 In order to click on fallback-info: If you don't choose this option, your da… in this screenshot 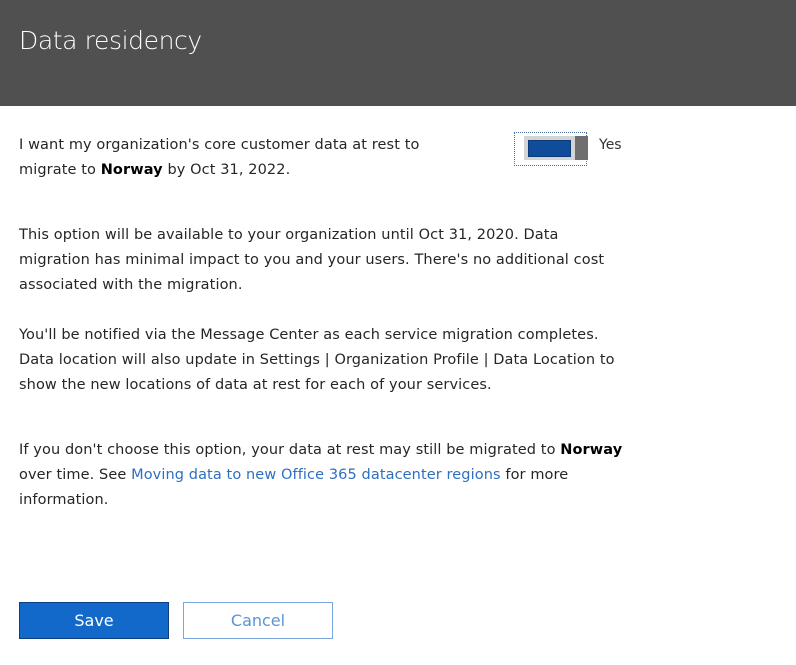, I will do `click(324, 475)`.